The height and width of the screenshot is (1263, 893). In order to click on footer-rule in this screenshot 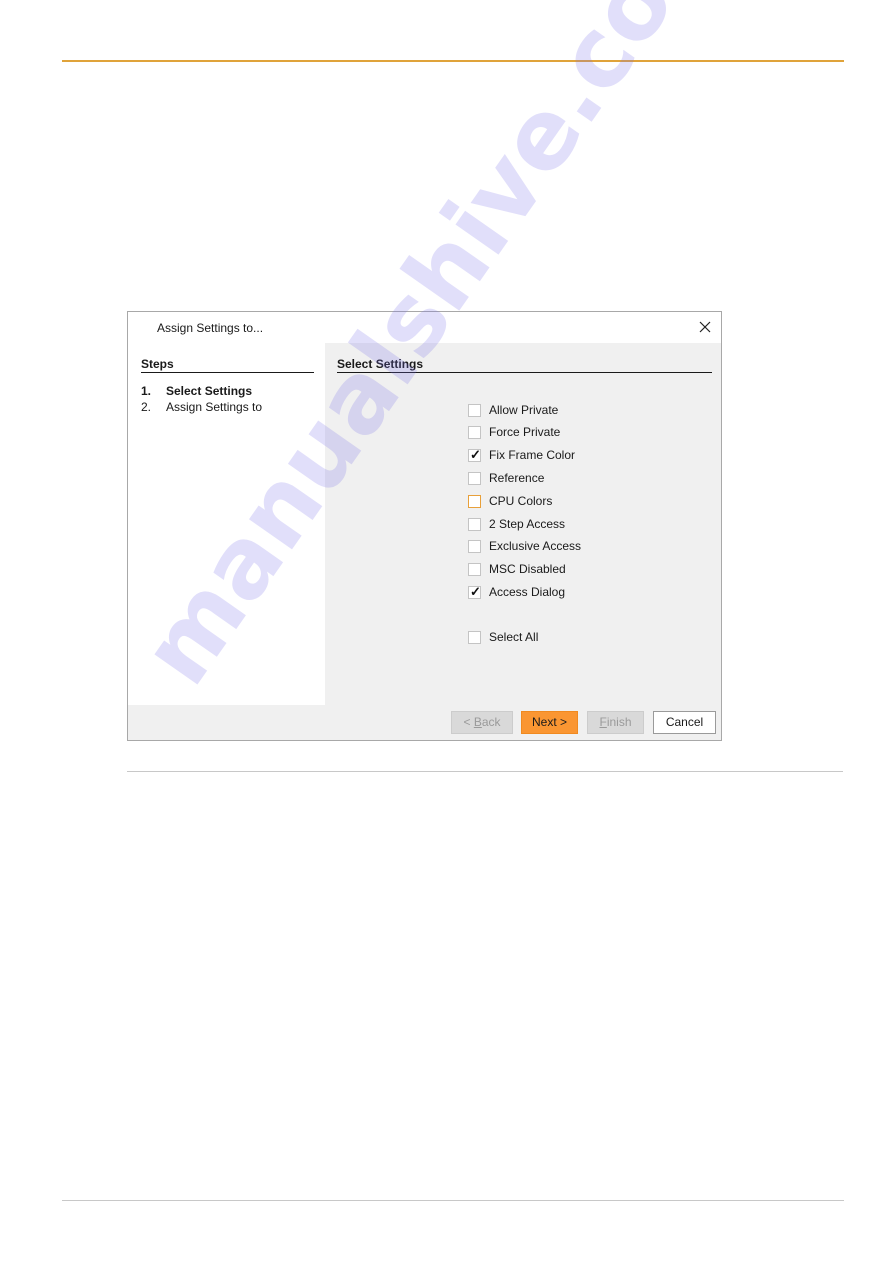, I will do `click(453, 1200)`.